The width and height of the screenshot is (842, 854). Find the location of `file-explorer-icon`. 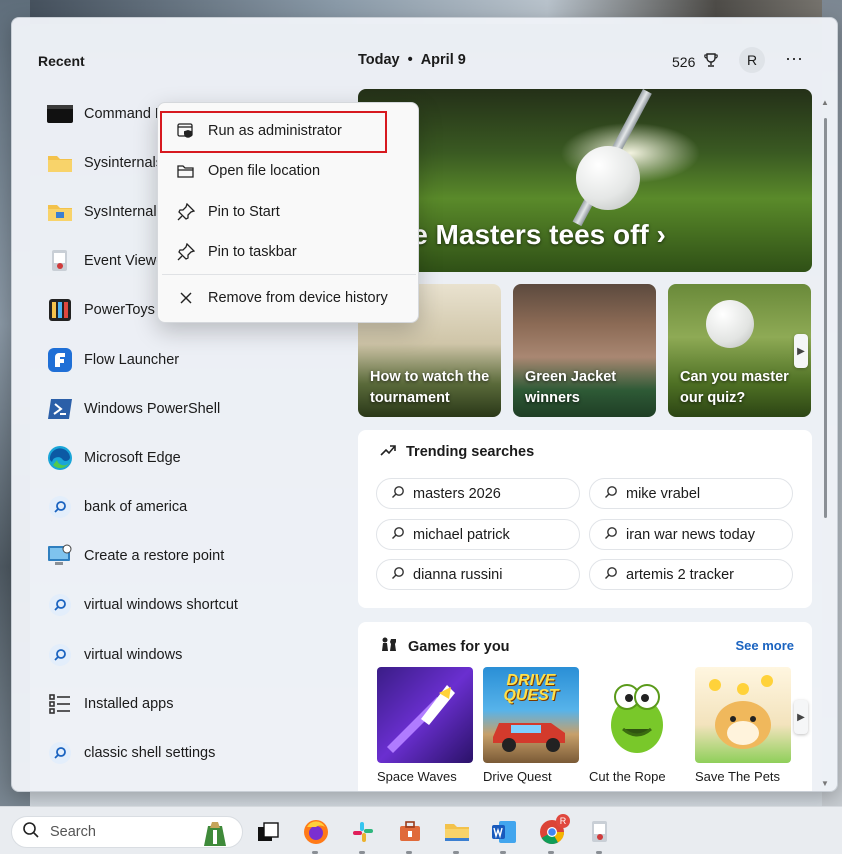

file-explorer-icon is located at coordinates (457, 832).